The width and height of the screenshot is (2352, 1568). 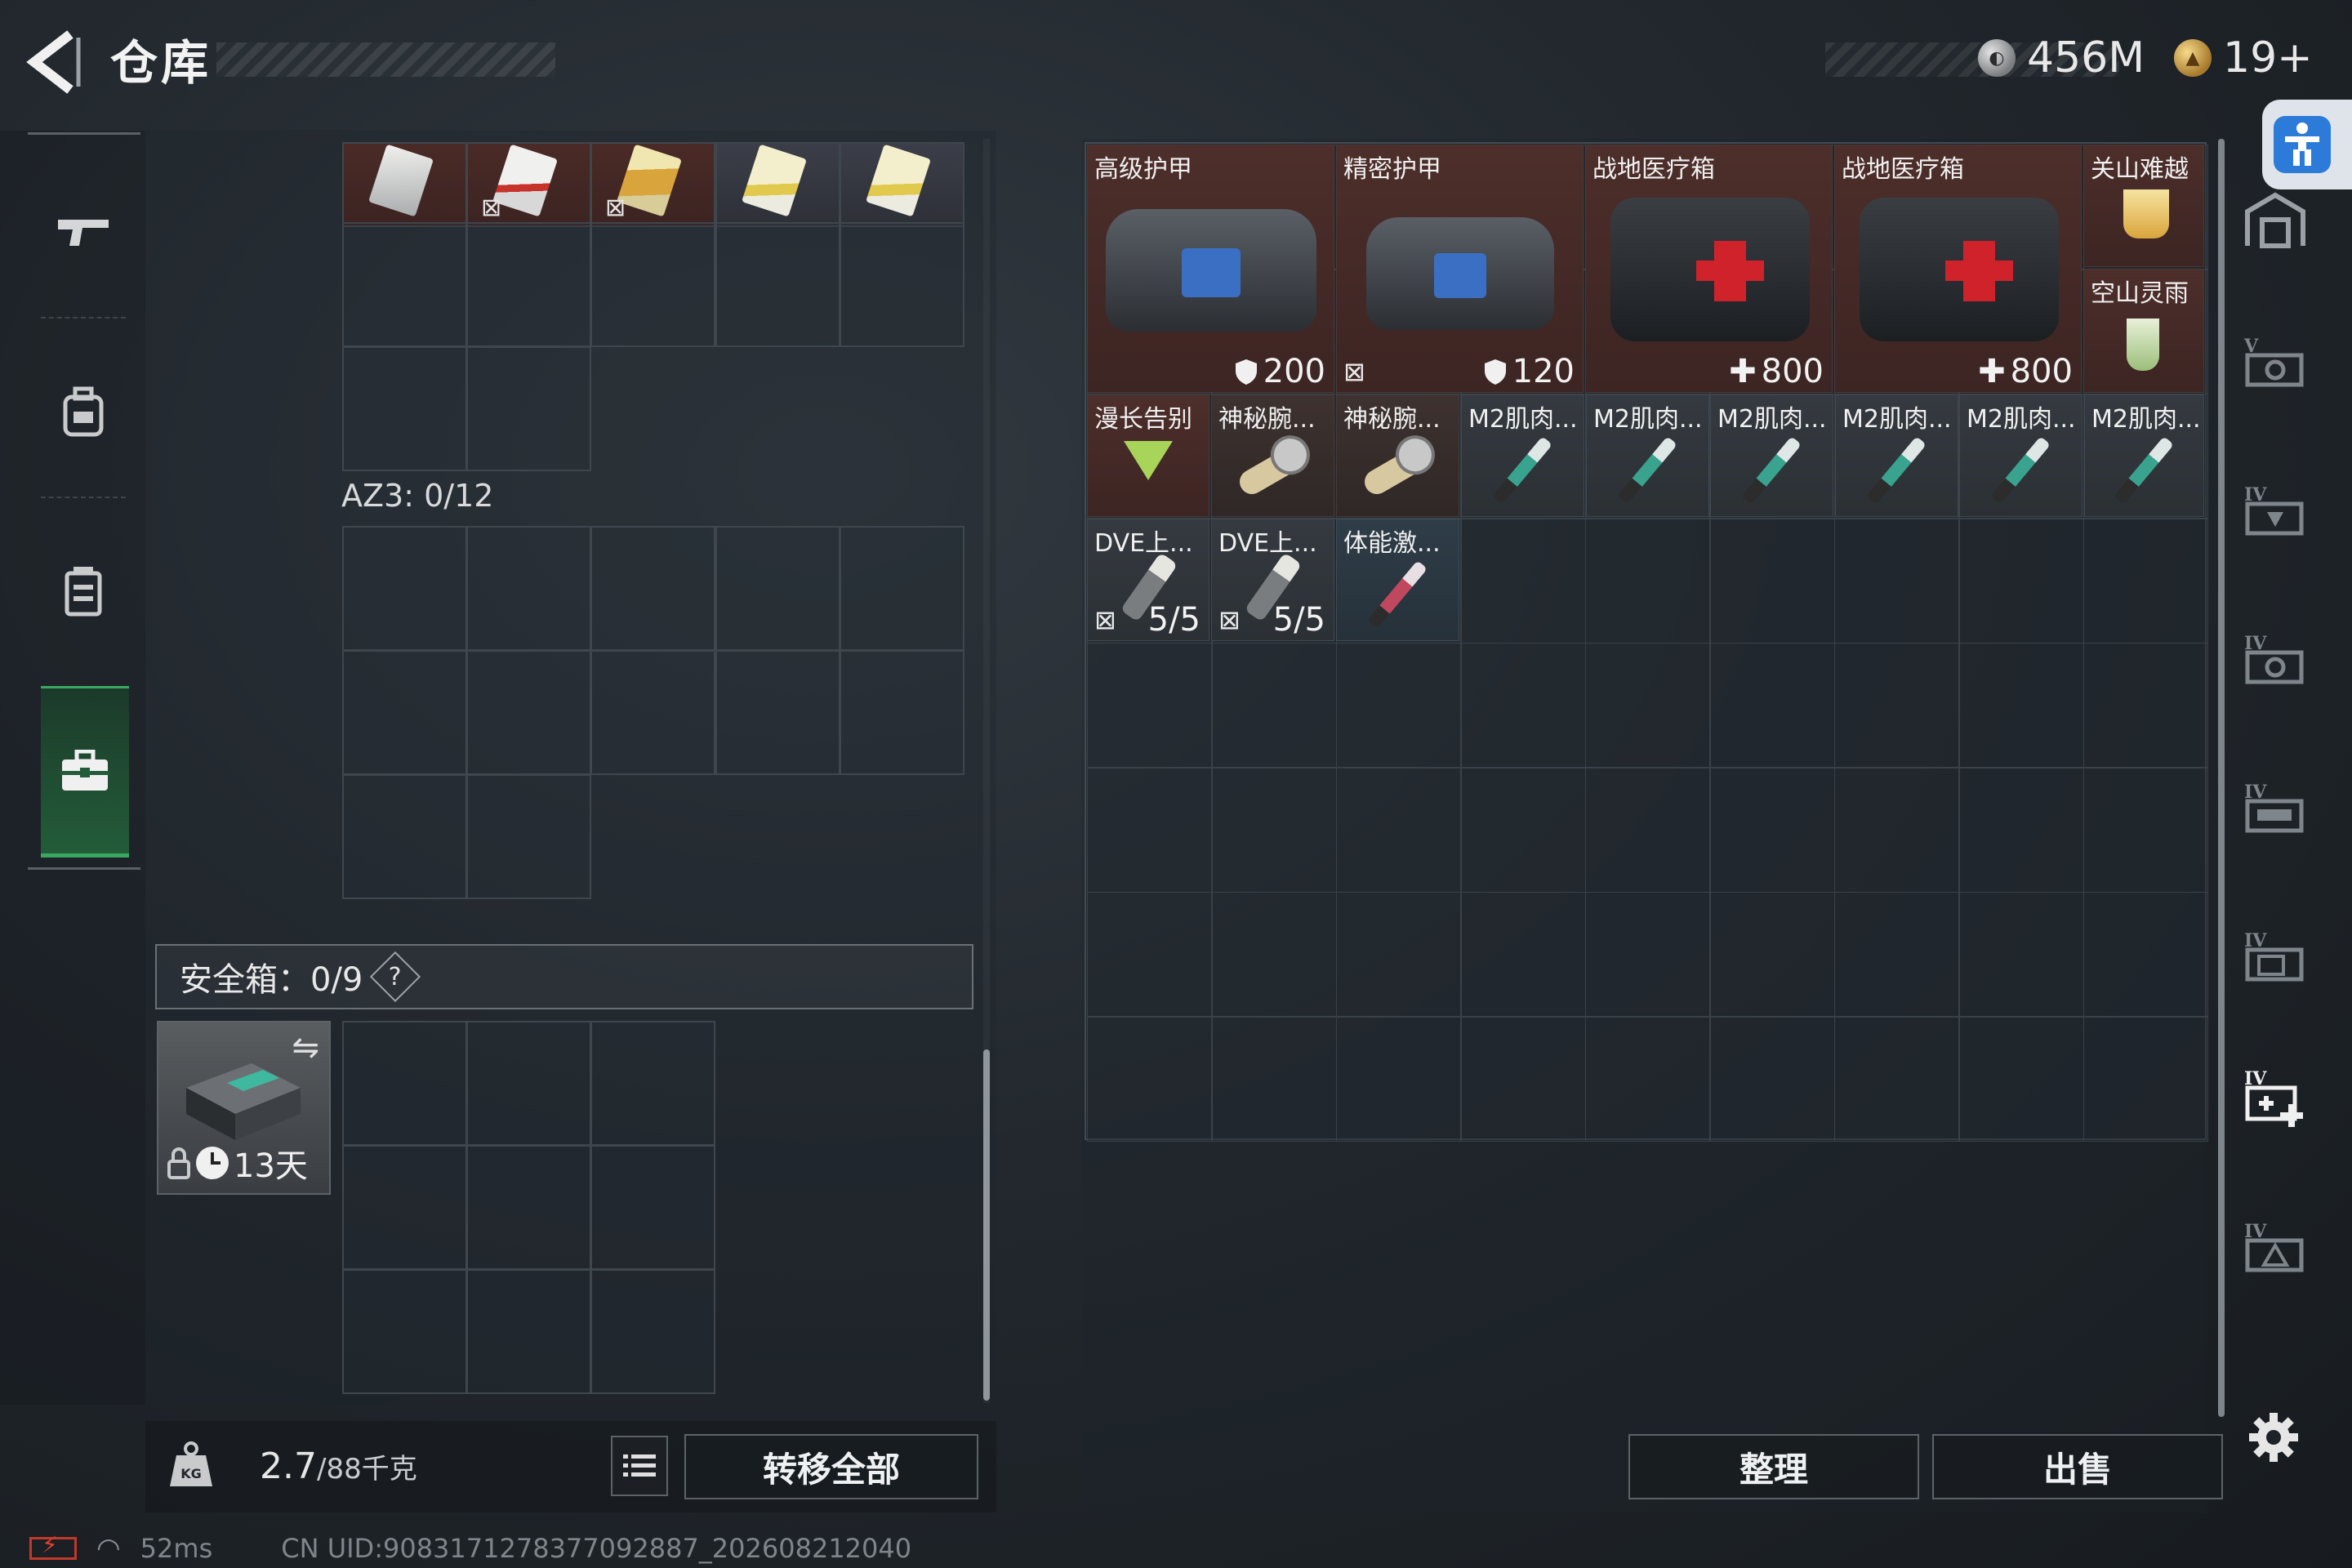 What do you see at coordinates (2275, 220) in the screenshot?
I see `stash-page-main` at bounding box center [2275, 220].